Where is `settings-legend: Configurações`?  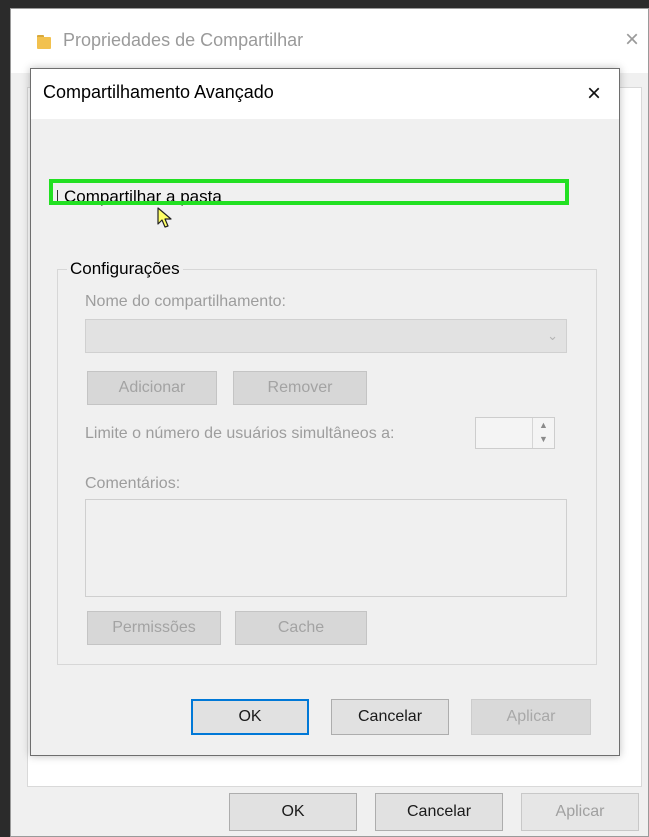
settings-legend: Configurações is located at coordinates (125, 269).